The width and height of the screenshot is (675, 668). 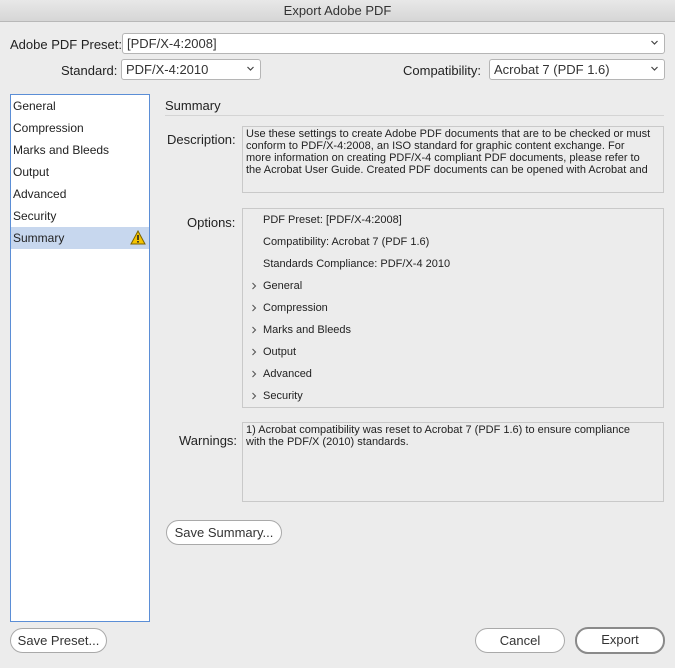 I want to click on compatibility-label: Compatibility:, so click(x=442, y=70).